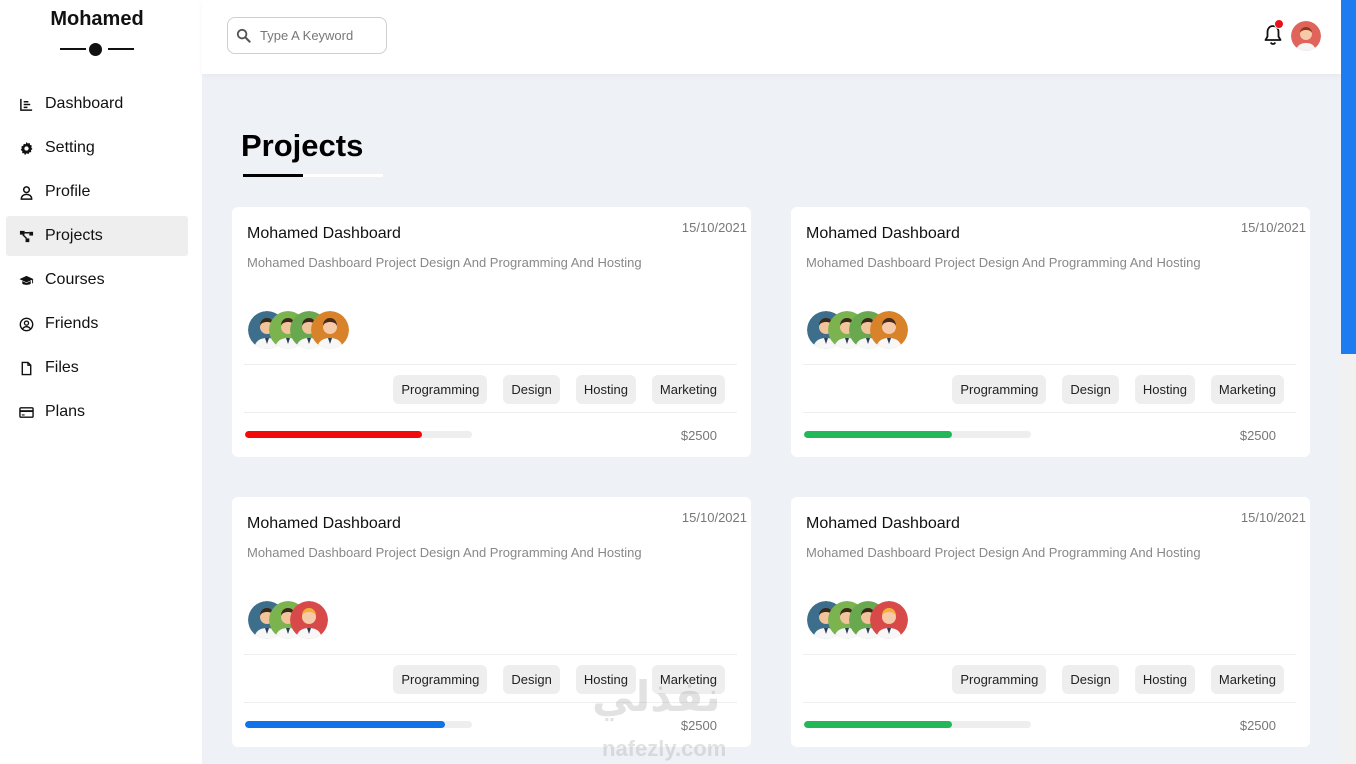 Image resolution: width=1356 pixels, height=764 pixels. What do you see at coordinates (302, 145) in the screenshot?
I see `page-title: Projects` at bounding box center [302, 145].